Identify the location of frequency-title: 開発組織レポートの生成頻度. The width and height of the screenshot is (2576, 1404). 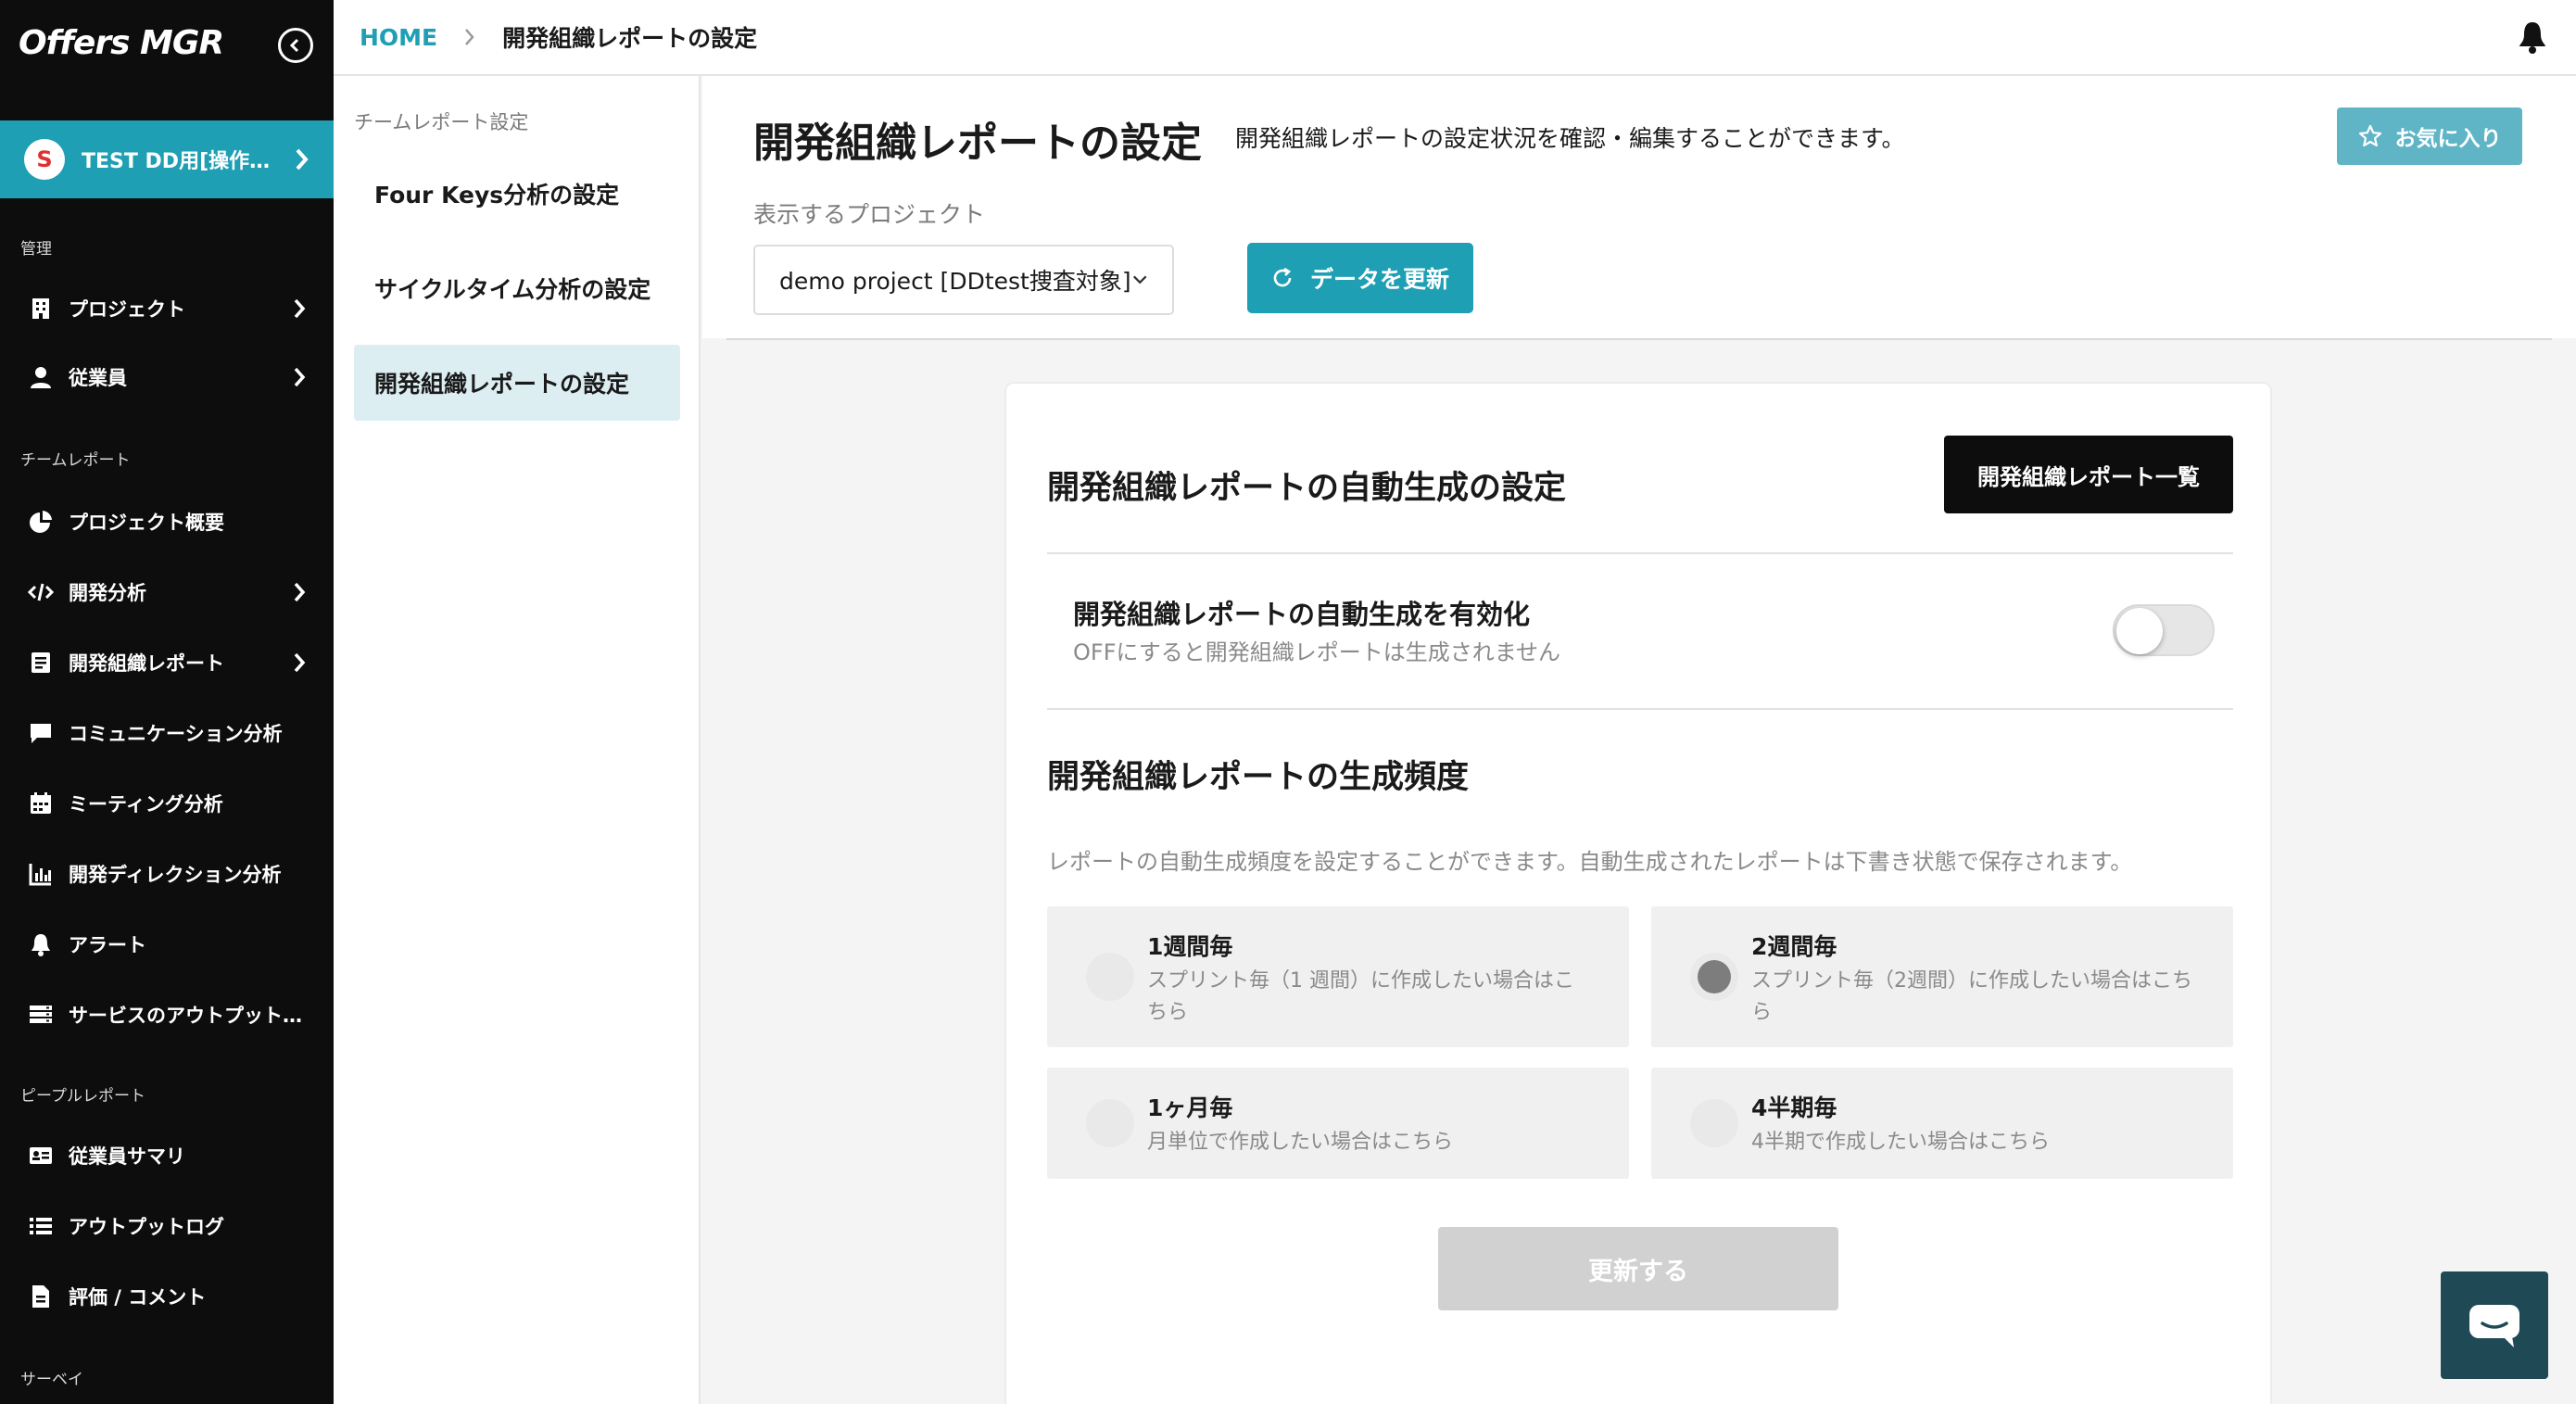
(1258, 777).